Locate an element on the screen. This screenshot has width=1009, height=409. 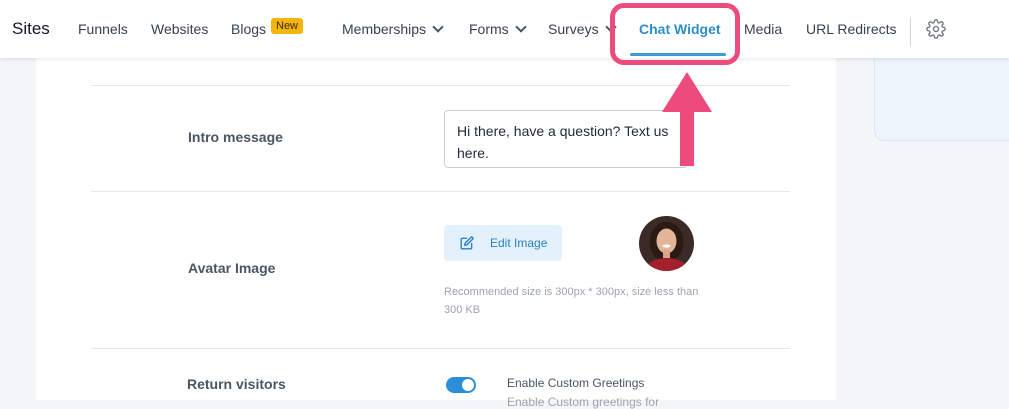
settings-button is located at coordinates (936, 29).